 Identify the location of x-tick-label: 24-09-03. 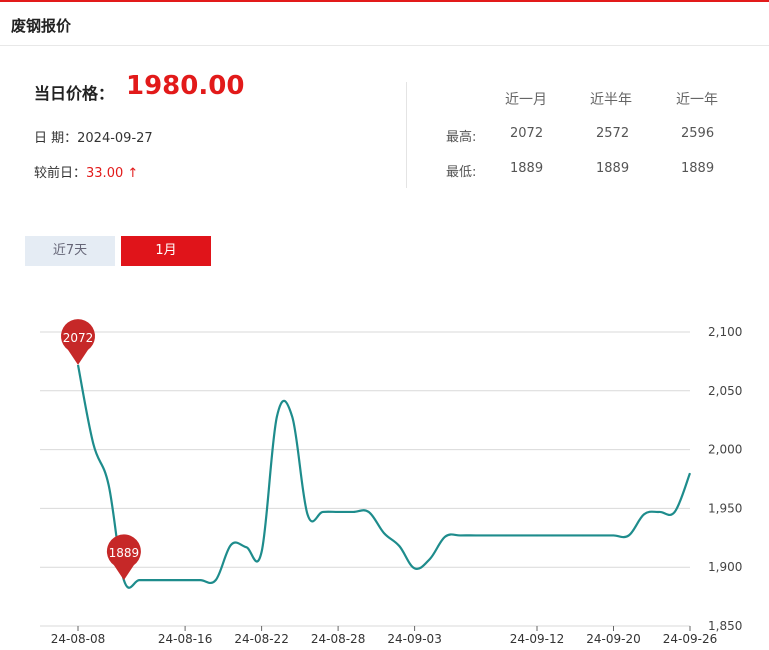
(414, 639).